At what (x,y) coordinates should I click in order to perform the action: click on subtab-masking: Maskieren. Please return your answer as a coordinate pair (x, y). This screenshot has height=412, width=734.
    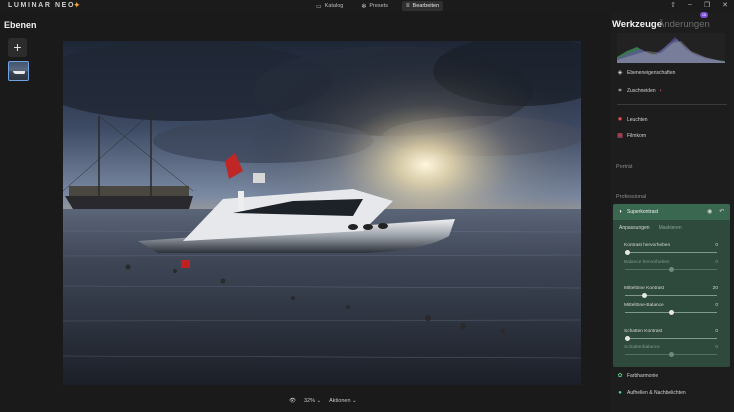
    Looking at the image, I should click on (670, 228).